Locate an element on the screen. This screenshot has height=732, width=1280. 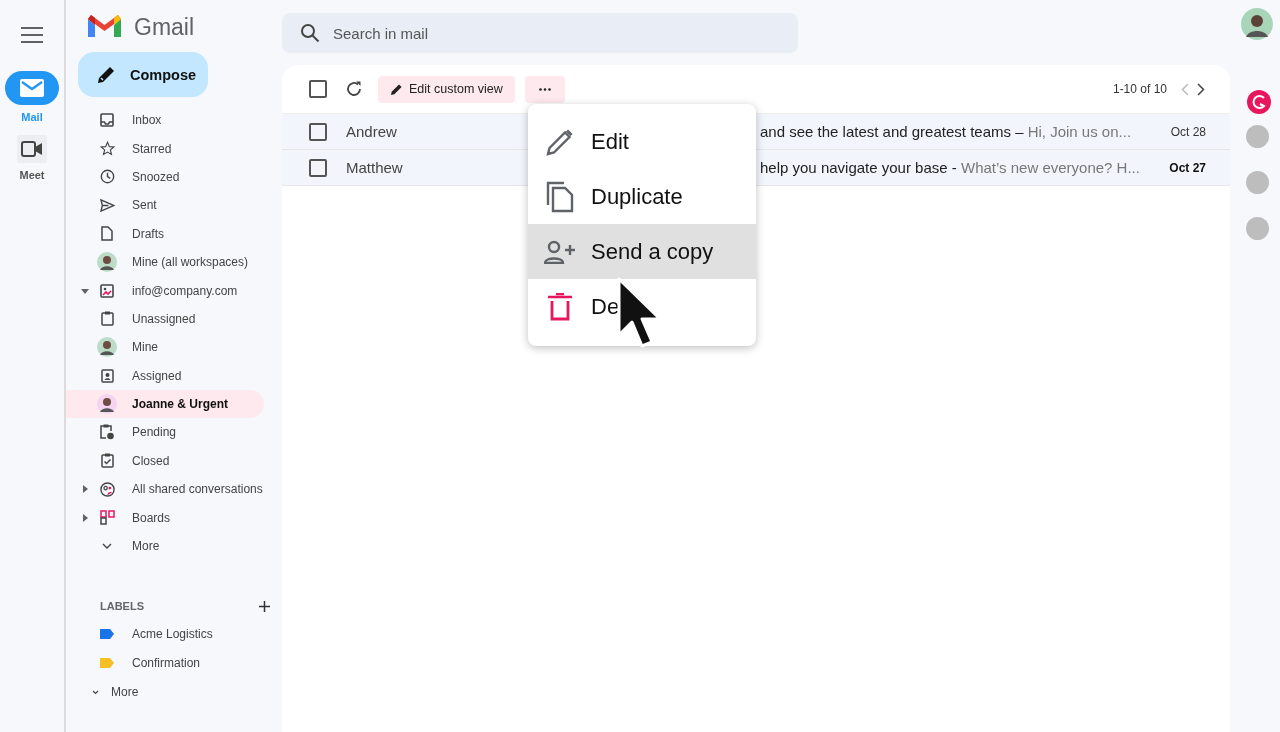
date-text: Oct 27 is located at coordinates (1187, 167).